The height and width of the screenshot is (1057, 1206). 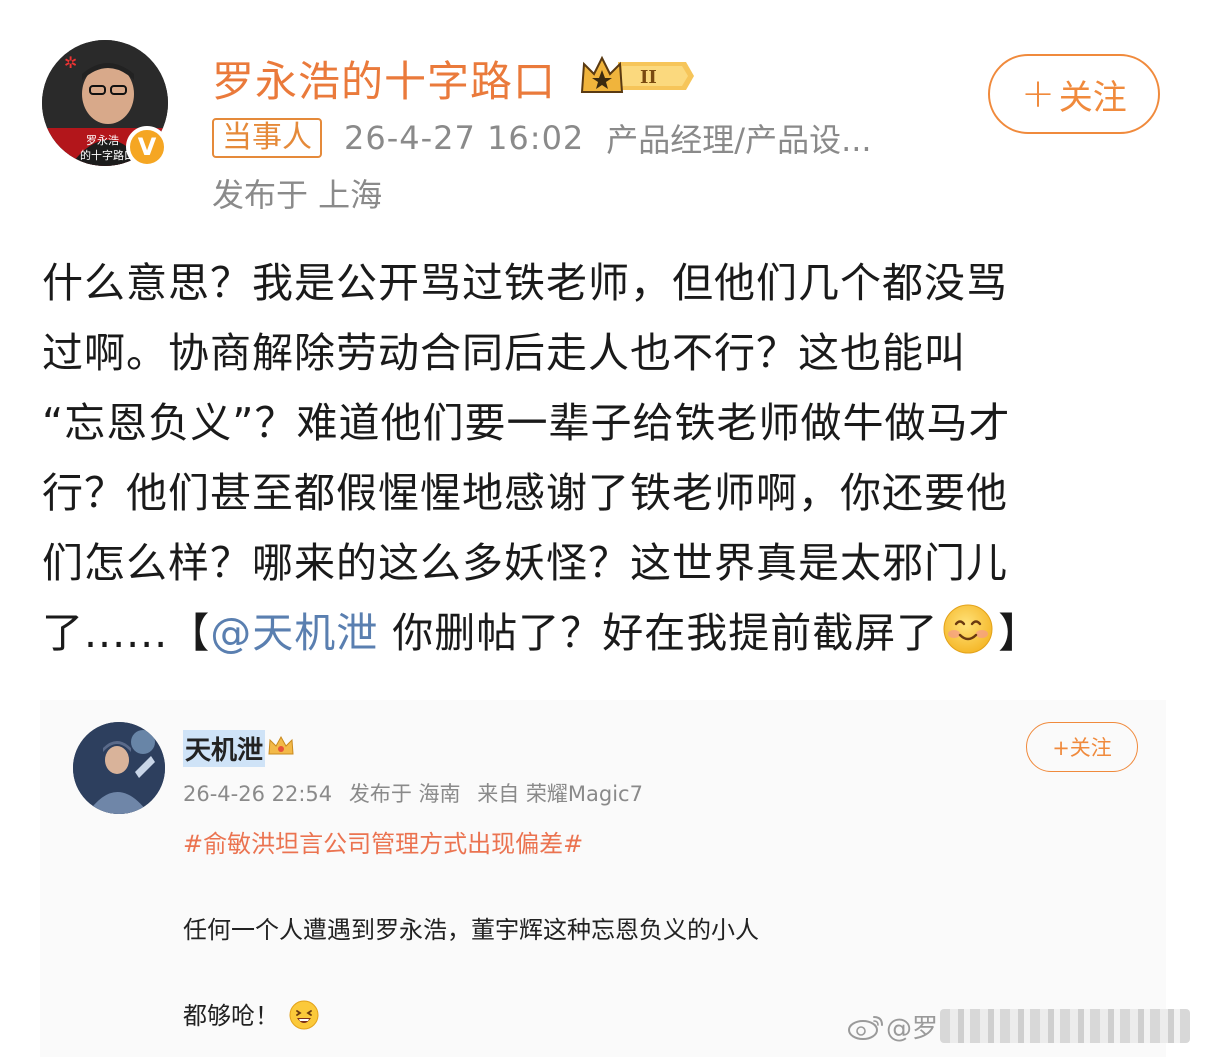 What do you see at coordinates (525, 283) in the screenshot?
I see `post-body-line: 什么意思？我是公开骂过铁老师，但他们几个都没骂` at bounding box center [525, 283].